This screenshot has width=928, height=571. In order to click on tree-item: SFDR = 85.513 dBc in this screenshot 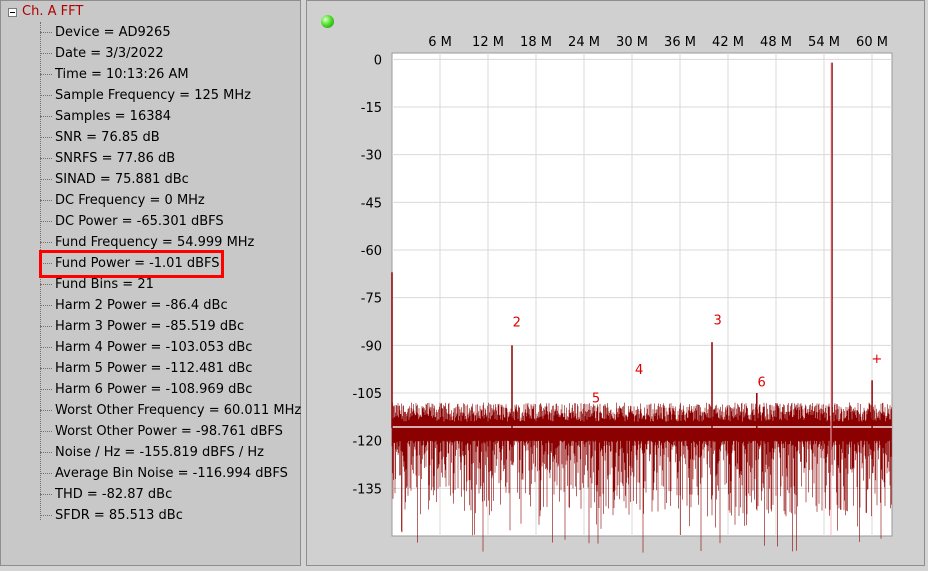, I will do `click(169, 515)`.